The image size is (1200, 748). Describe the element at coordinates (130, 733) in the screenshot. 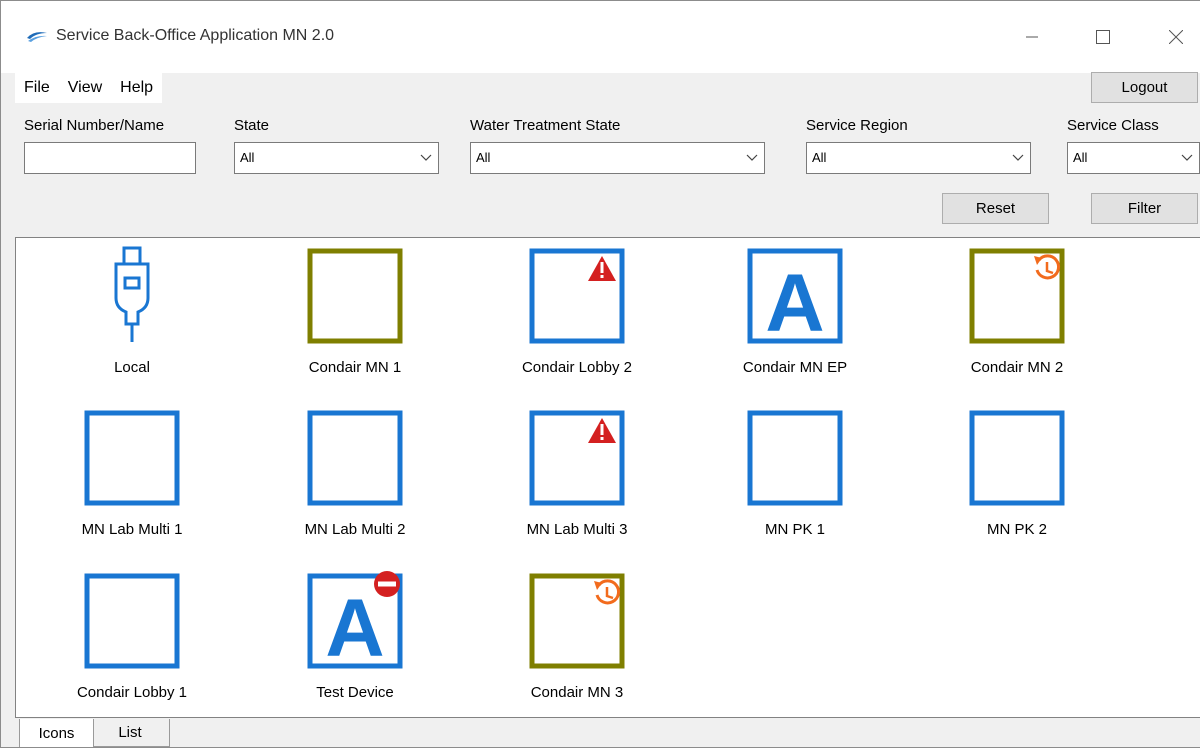

I see `tab-list: List` at that location.